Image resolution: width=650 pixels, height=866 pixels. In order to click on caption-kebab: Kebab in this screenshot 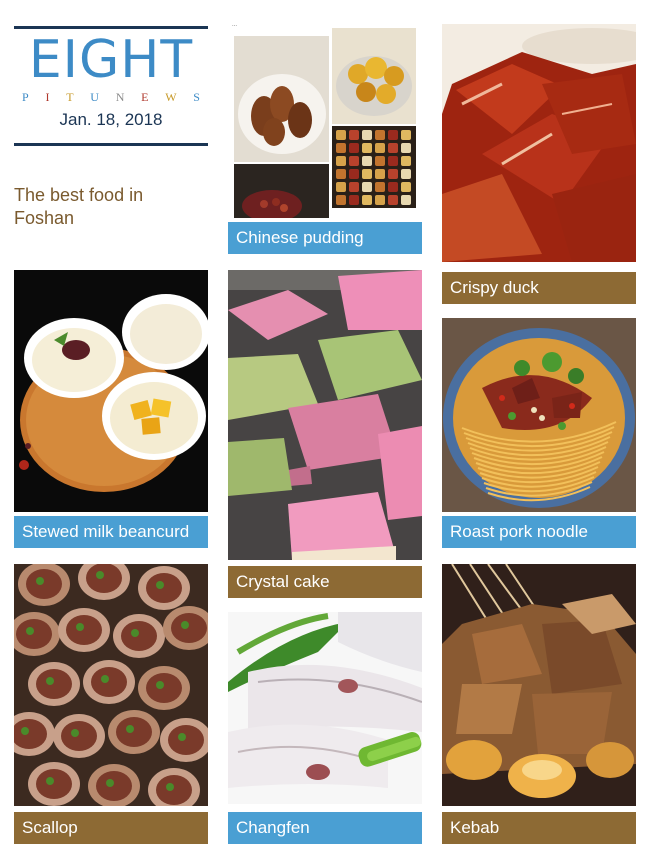, I will do `click(539, 828)`.